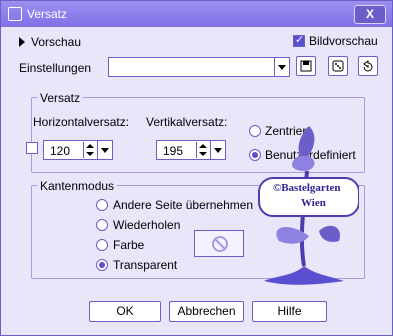 This screenshot has height=336, width=393. Describe the element at coordinates (102, 245) in the screenshot. I see `radio-color` at that location.